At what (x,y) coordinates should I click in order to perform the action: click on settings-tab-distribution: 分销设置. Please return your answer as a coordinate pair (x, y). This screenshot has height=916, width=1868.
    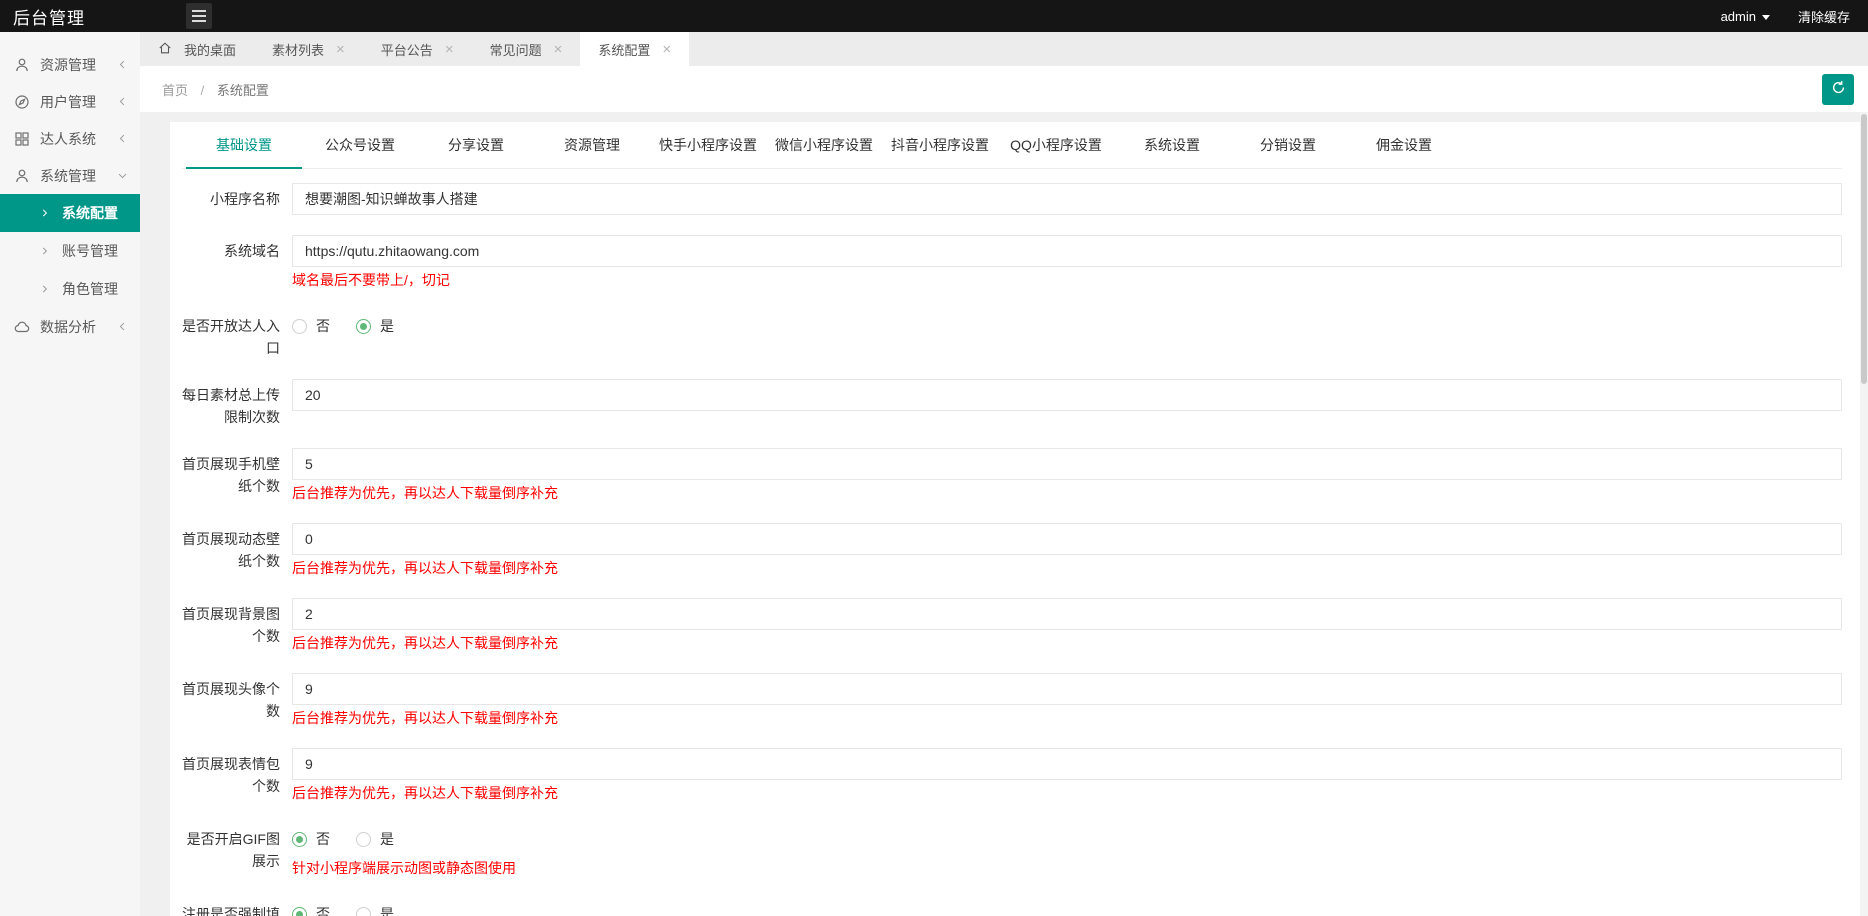
    Looking at the image, I should click on (1288, 145).